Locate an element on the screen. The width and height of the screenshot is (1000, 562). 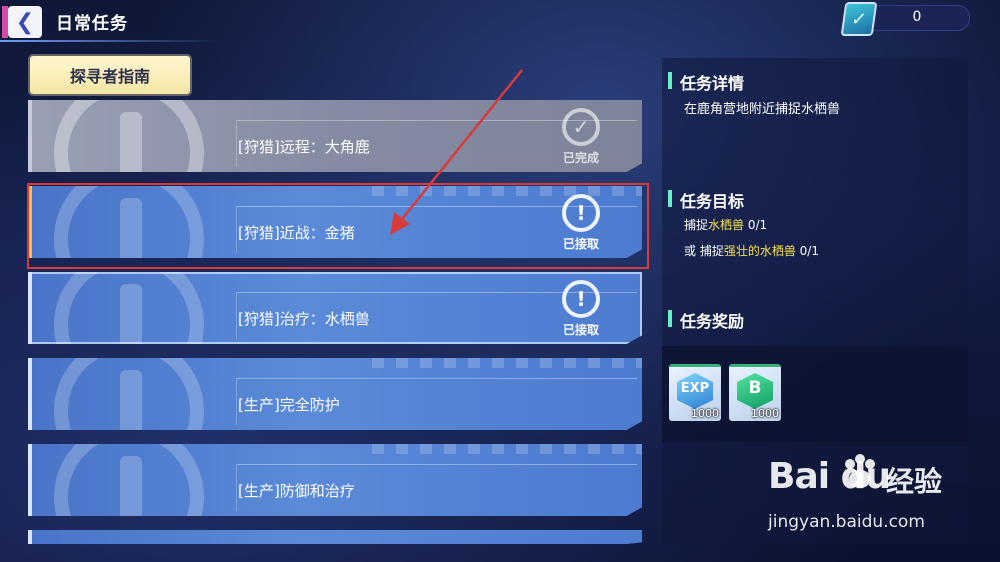
annotation-highlight-box is located at coordinates (338, 226).